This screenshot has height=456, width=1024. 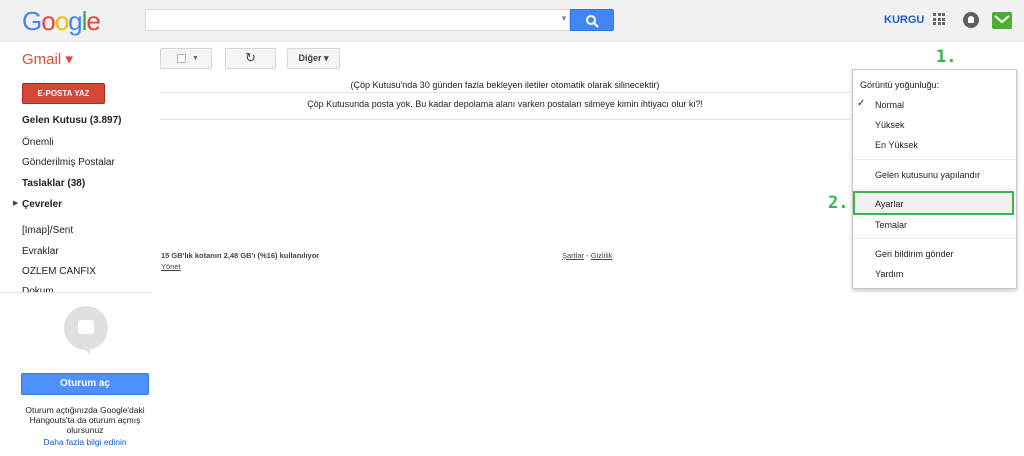 I want to click on search-options-icon: ▼, so click(x=790, y=18).